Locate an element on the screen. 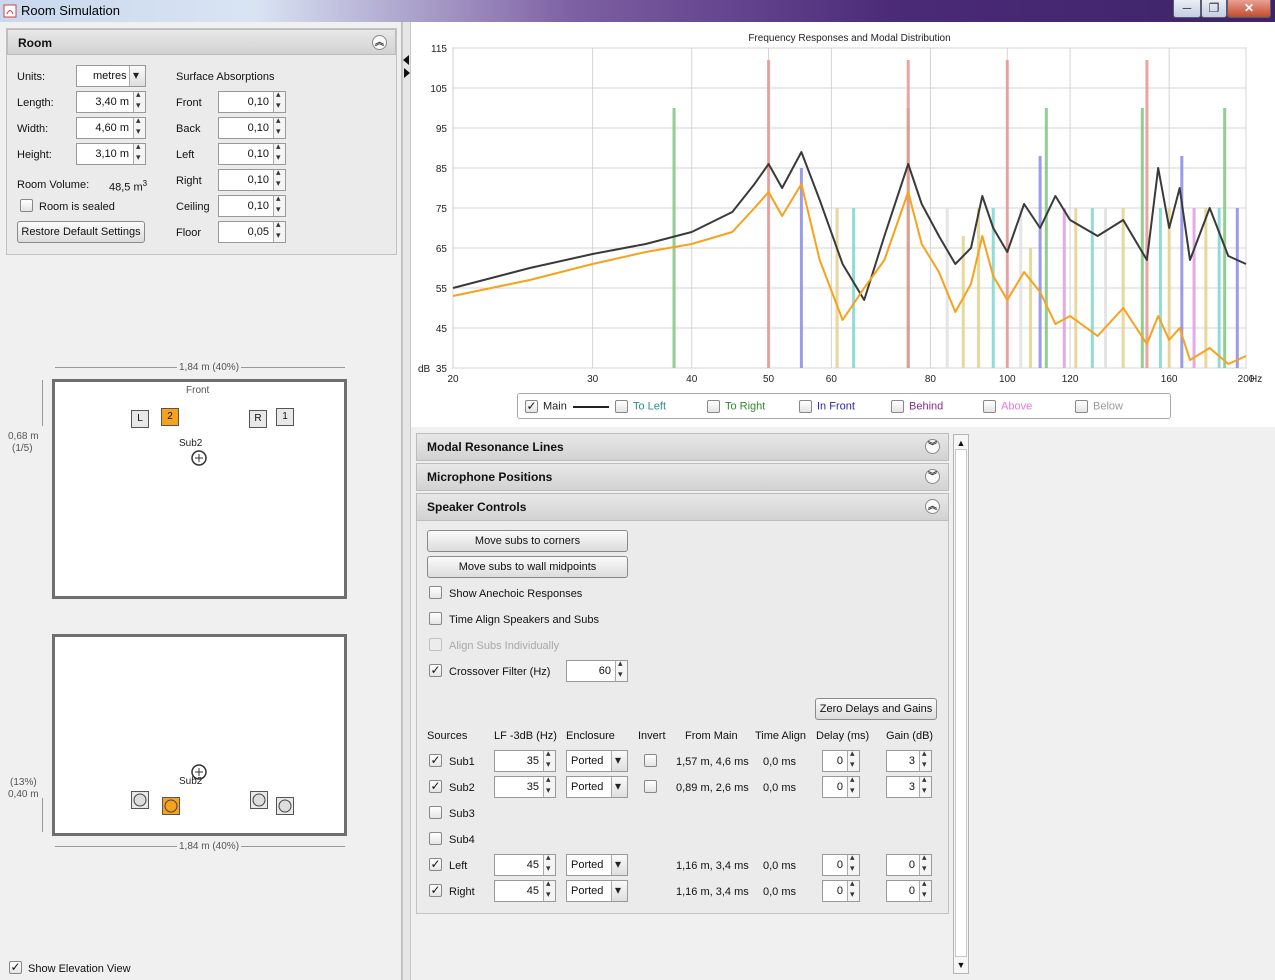 This screenshot has width=1275, height=980. length-spinner: 3,40 m is located at coordinates (111, 101).